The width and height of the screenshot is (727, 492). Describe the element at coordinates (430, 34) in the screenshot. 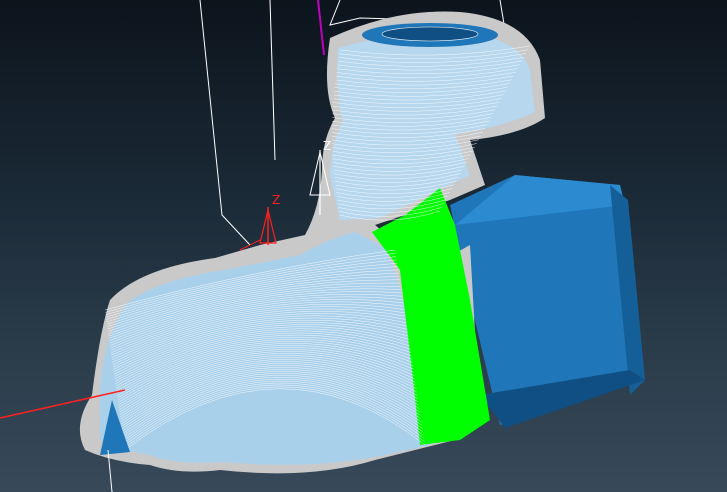

I see `top-face-inner` at that location.